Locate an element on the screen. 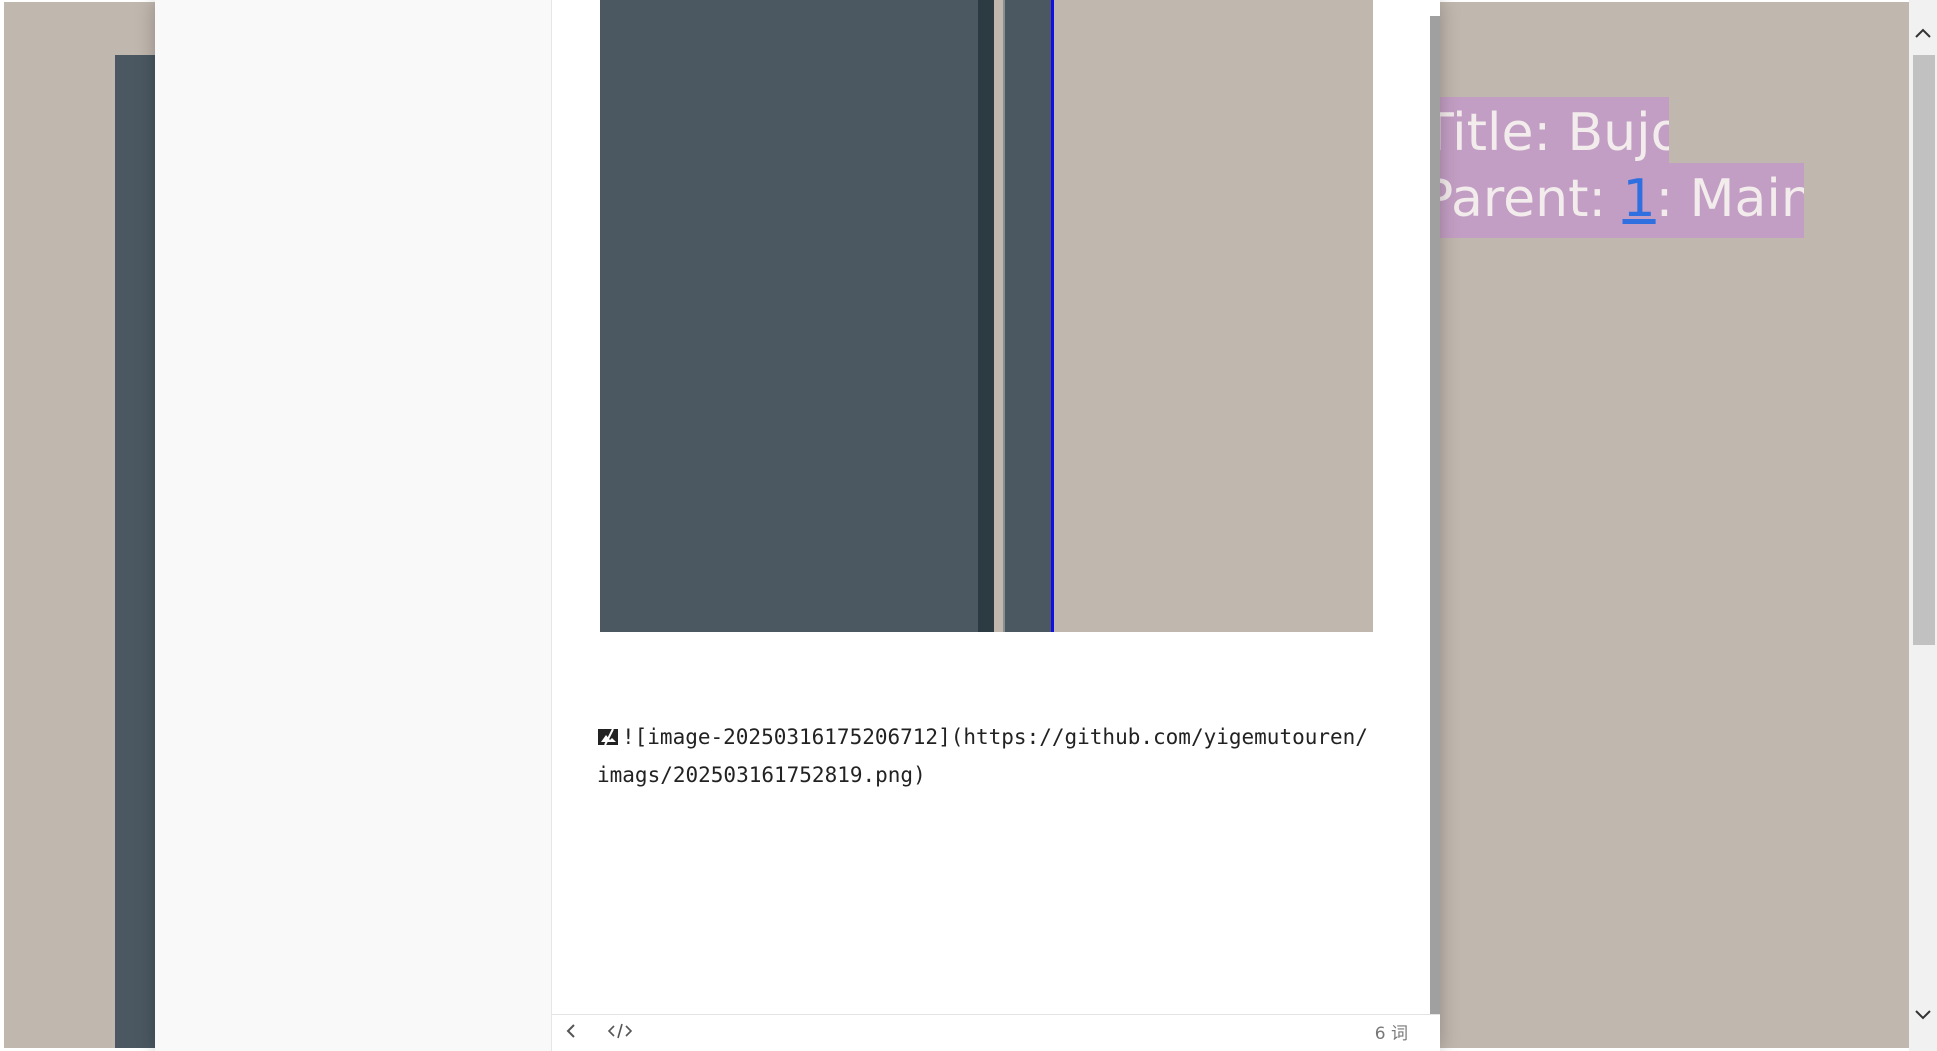  broken-image-icon is located at coordinates (608, 733).